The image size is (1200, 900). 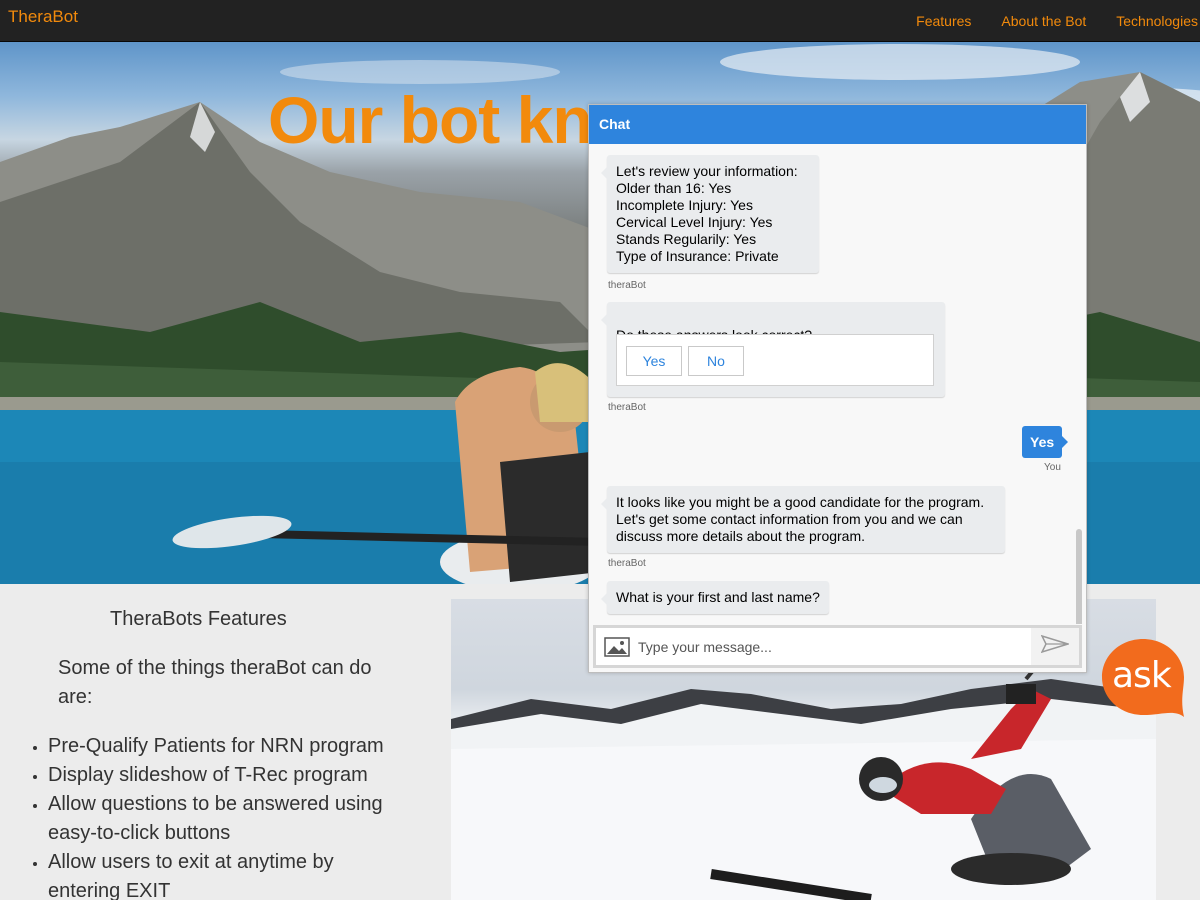 I want to click on message-input-bar, so click(x=837, y=646).